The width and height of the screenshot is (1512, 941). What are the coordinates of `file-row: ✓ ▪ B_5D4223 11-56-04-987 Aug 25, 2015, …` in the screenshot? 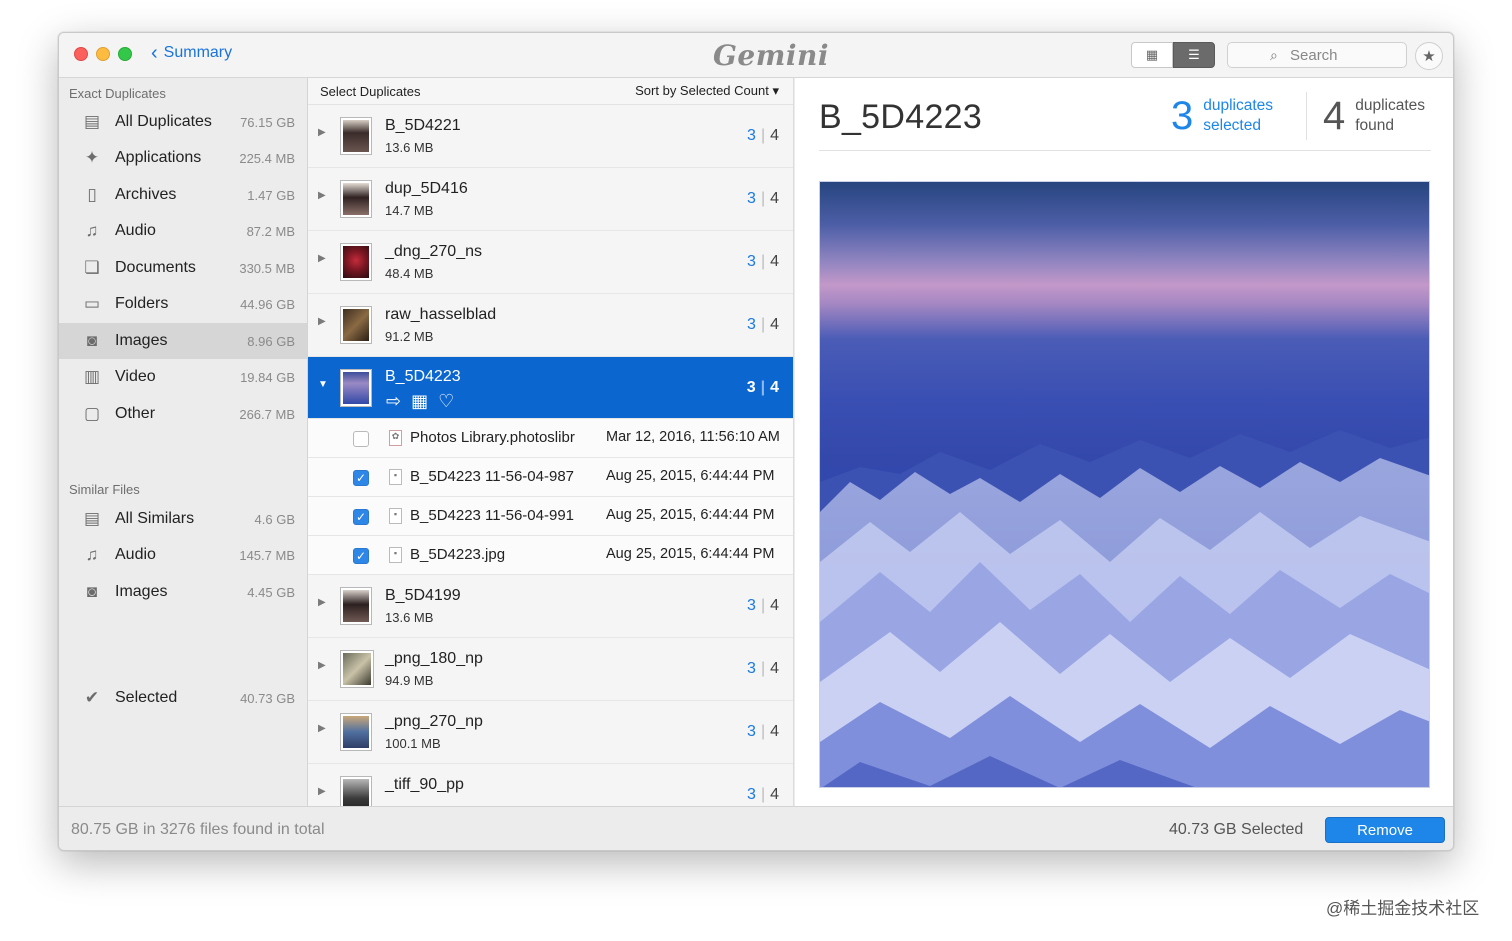 It's located at (550, 477).